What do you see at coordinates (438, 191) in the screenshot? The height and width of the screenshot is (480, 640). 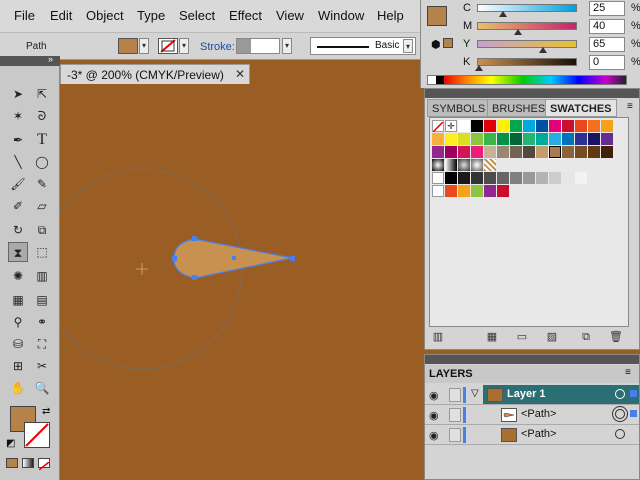 I see `swatch-folder-icon` at bounding box center [438, 191].